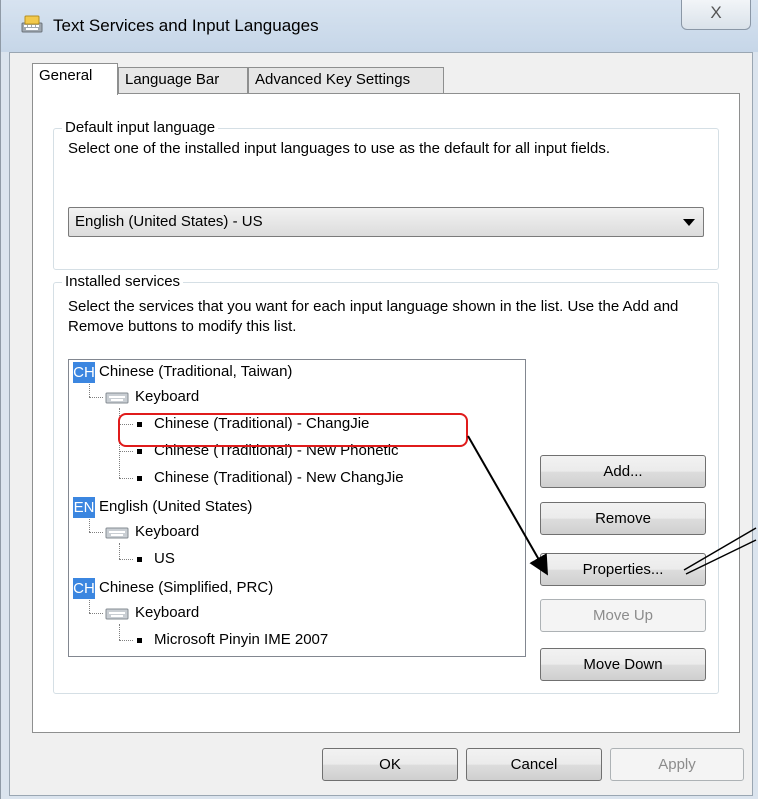  Describe the element at coordinates (689, 222) in the screenshot. I see `dropdown-arrow-icon` at that location.